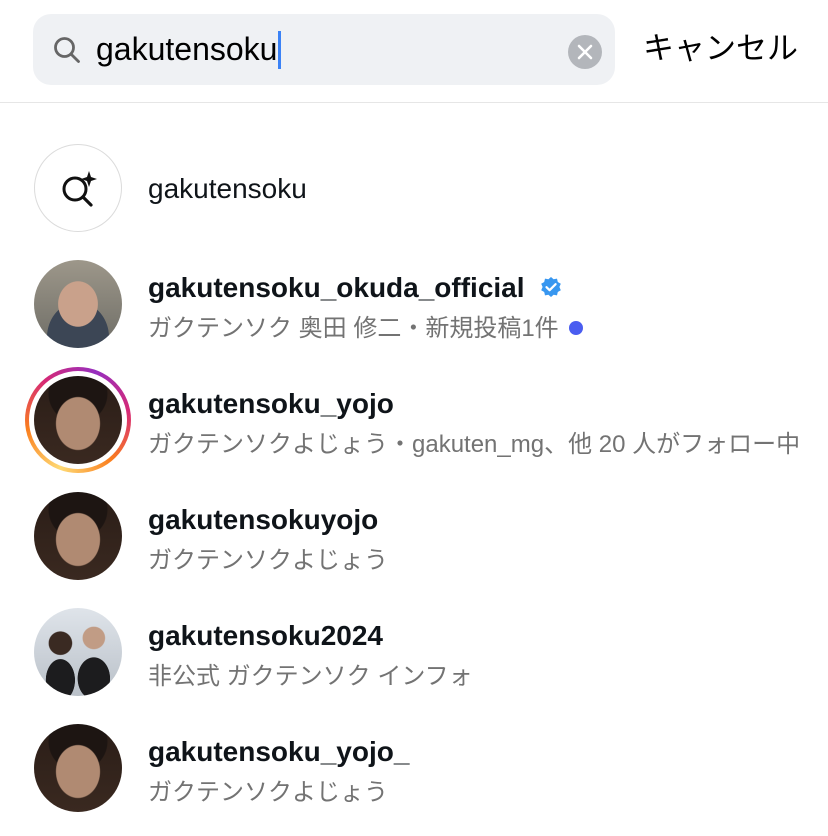 This screenshot has height=836, width=828. Describe the element at coordinates (414, 537) in the screenshot. I see `user-result-row: gakutensokuyojo ガクテンソクよじょう` at that location.